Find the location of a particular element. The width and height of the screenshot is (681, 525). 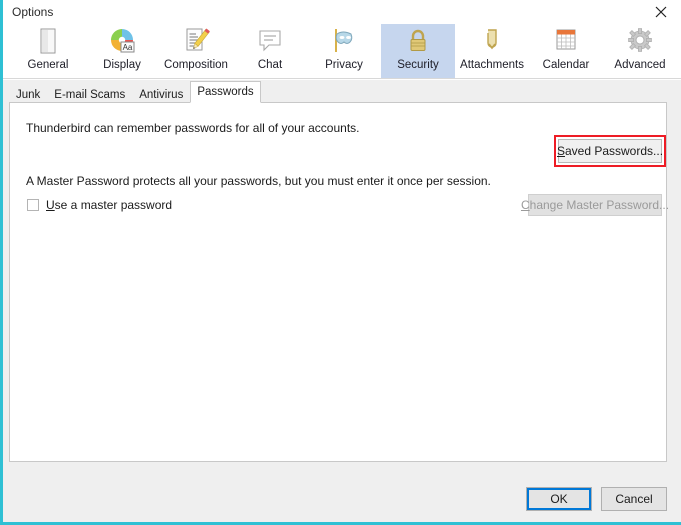

use-master-password-text: se a master password is located at coordinates (113, 205).